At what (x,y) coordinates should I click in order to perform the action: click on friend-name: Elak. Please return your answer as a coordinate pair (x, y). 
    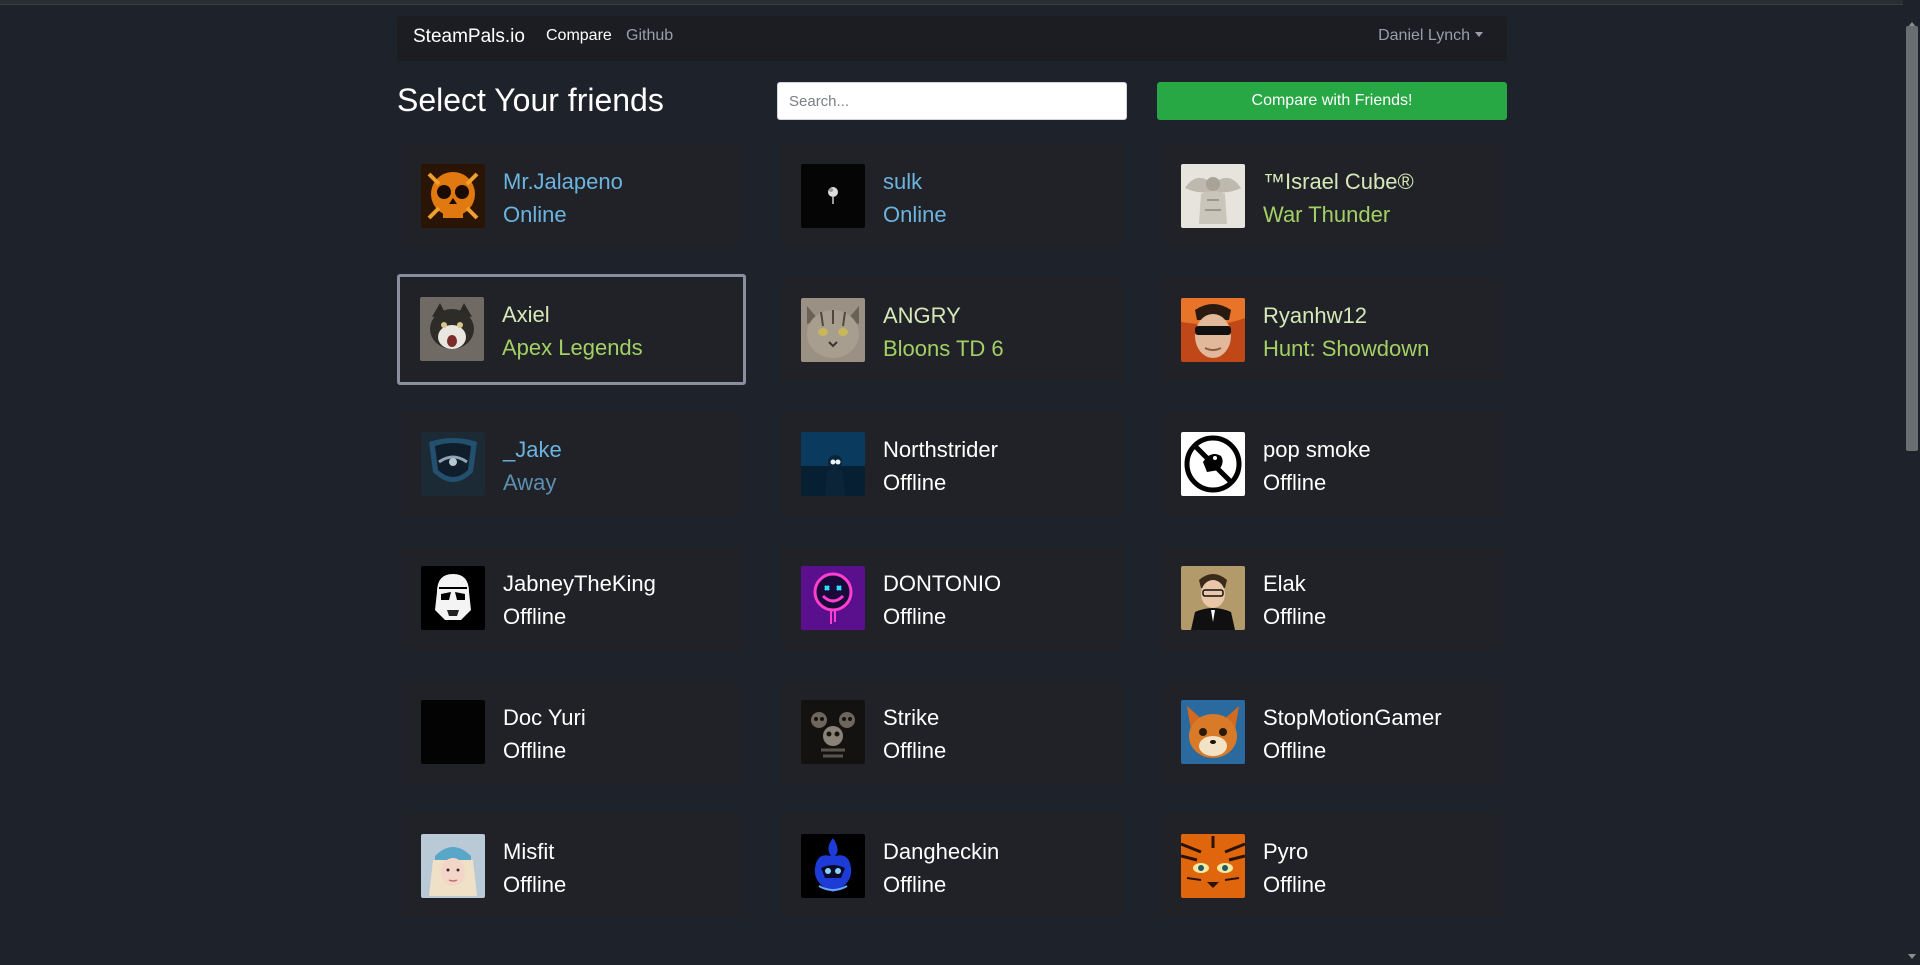
    Looking at the image, I should click on (1284, 583).